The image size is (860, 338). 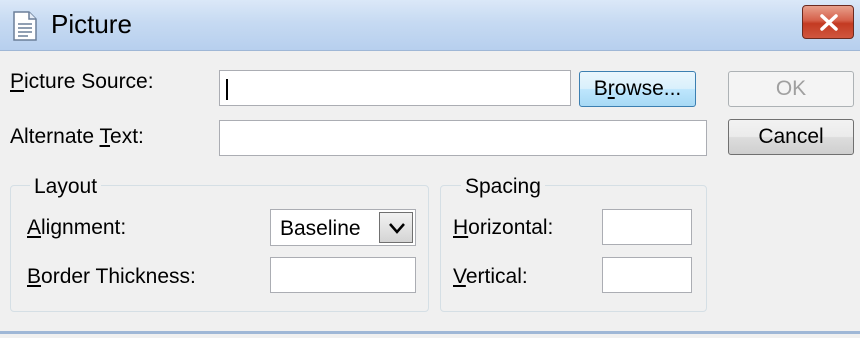 I want to click on spacing-group-legend: Spacing, so click(x=503, y=187).